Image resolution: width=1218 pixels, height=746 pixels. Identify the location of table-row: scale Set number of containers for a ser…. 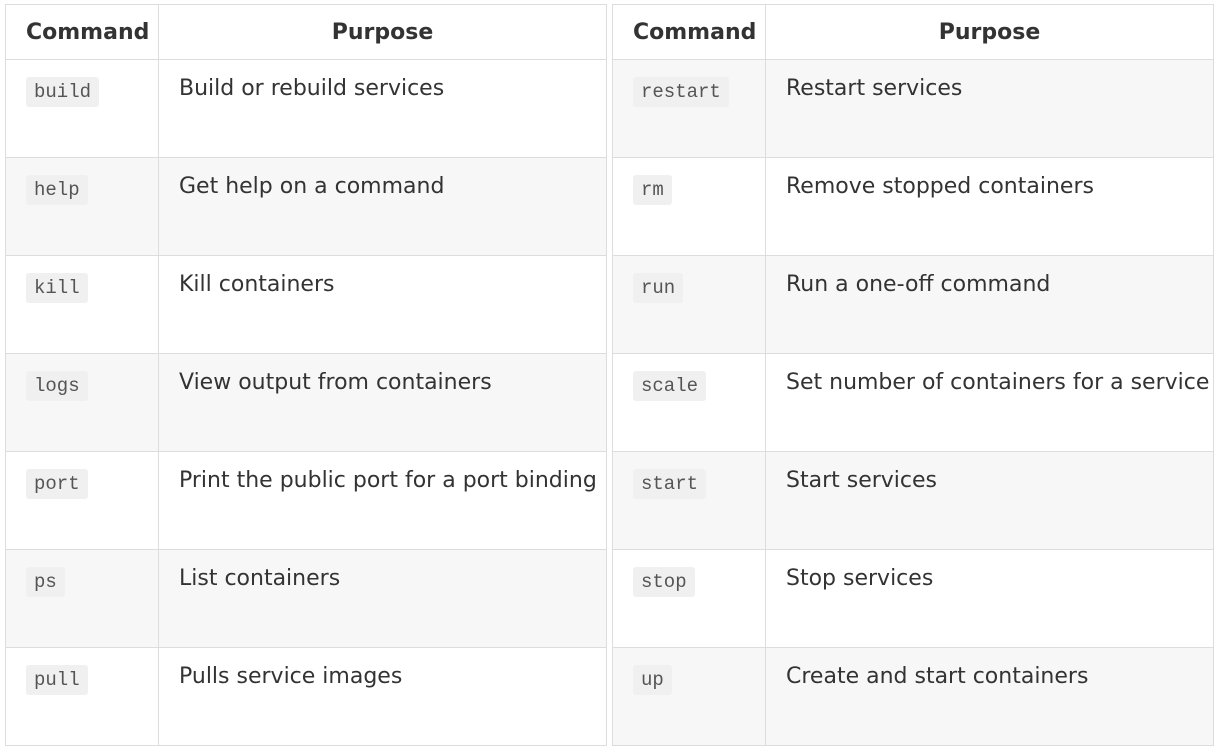
(913, 402).